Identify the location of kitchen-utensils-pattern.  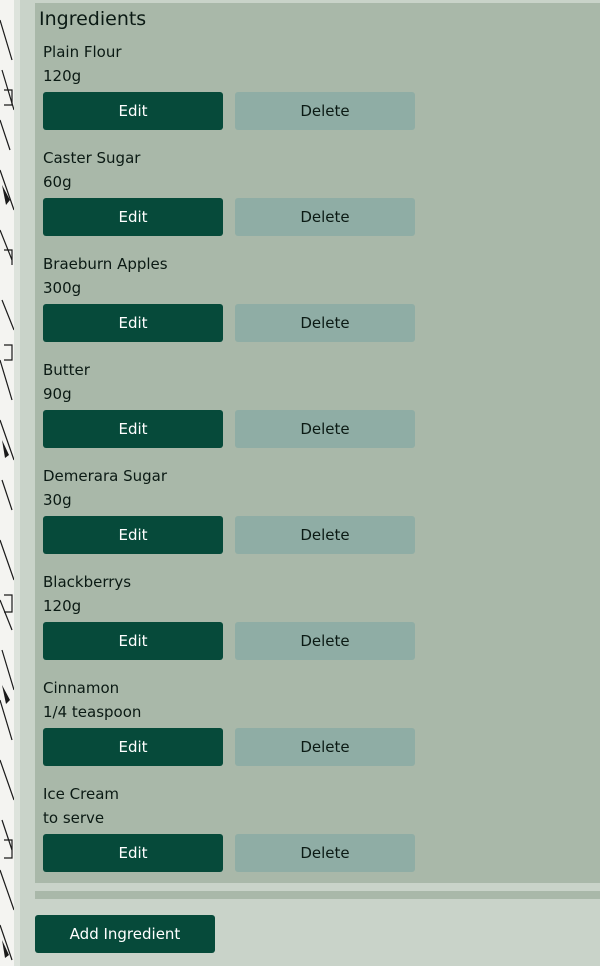
(7, 490).